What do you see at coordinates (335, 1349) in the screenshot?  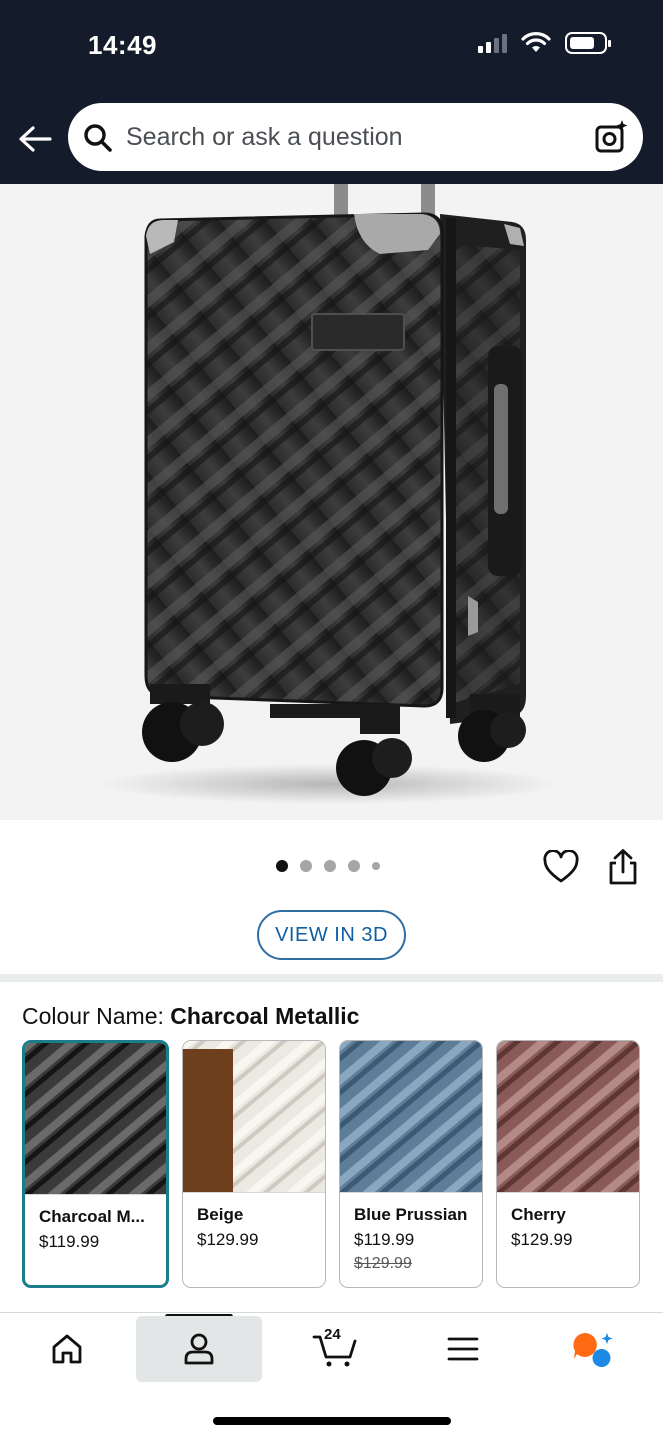 I see `nav-cart: 24` at bounding box center [335, 1349].